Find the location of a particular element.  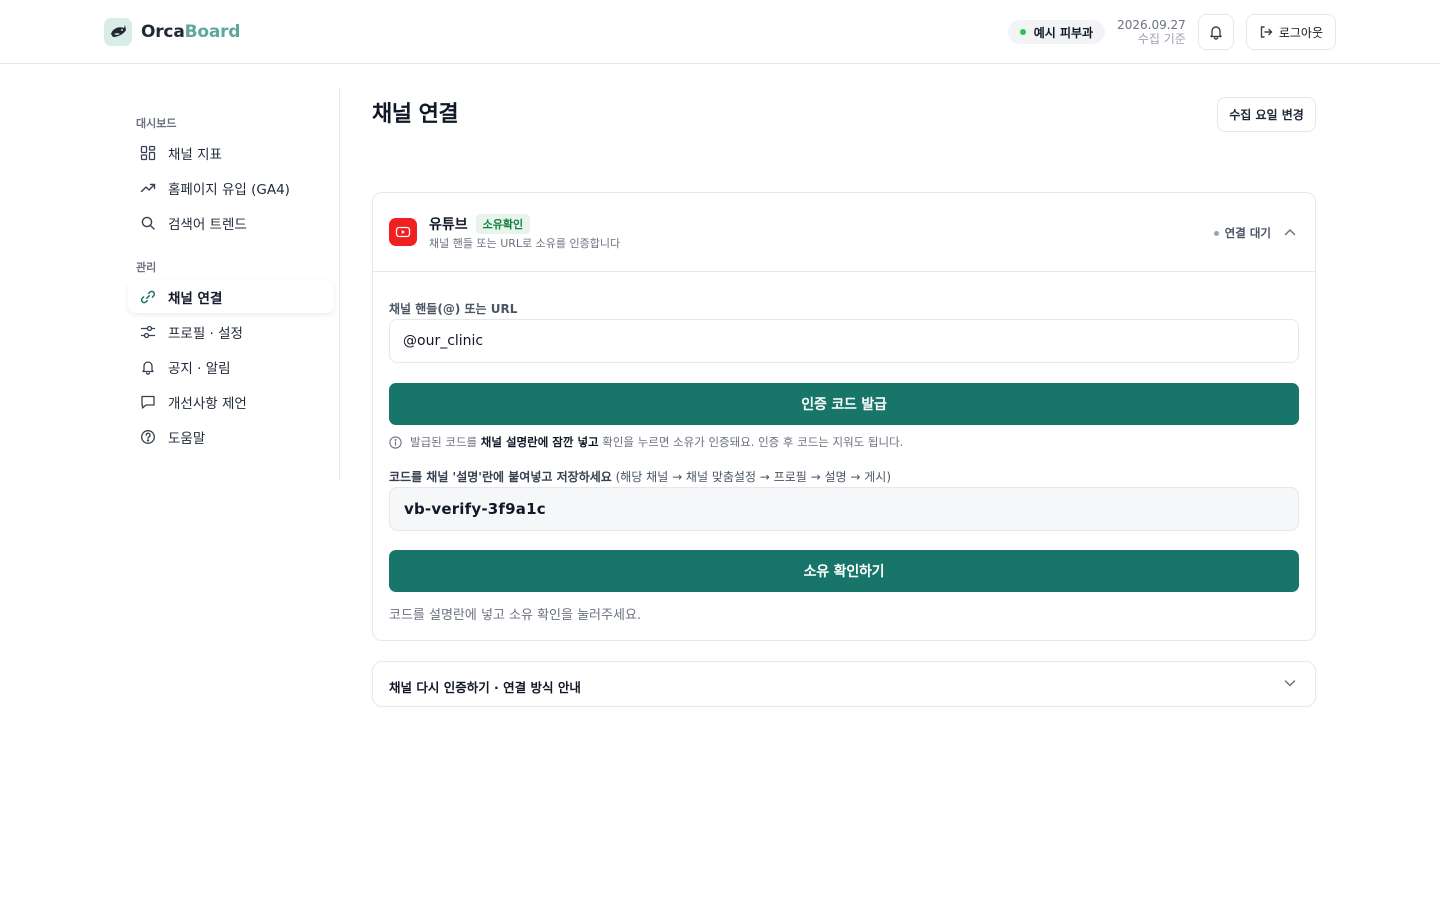

sidebar-item-channel-connect: 채널 연결 is located at coordinates (231, 296).